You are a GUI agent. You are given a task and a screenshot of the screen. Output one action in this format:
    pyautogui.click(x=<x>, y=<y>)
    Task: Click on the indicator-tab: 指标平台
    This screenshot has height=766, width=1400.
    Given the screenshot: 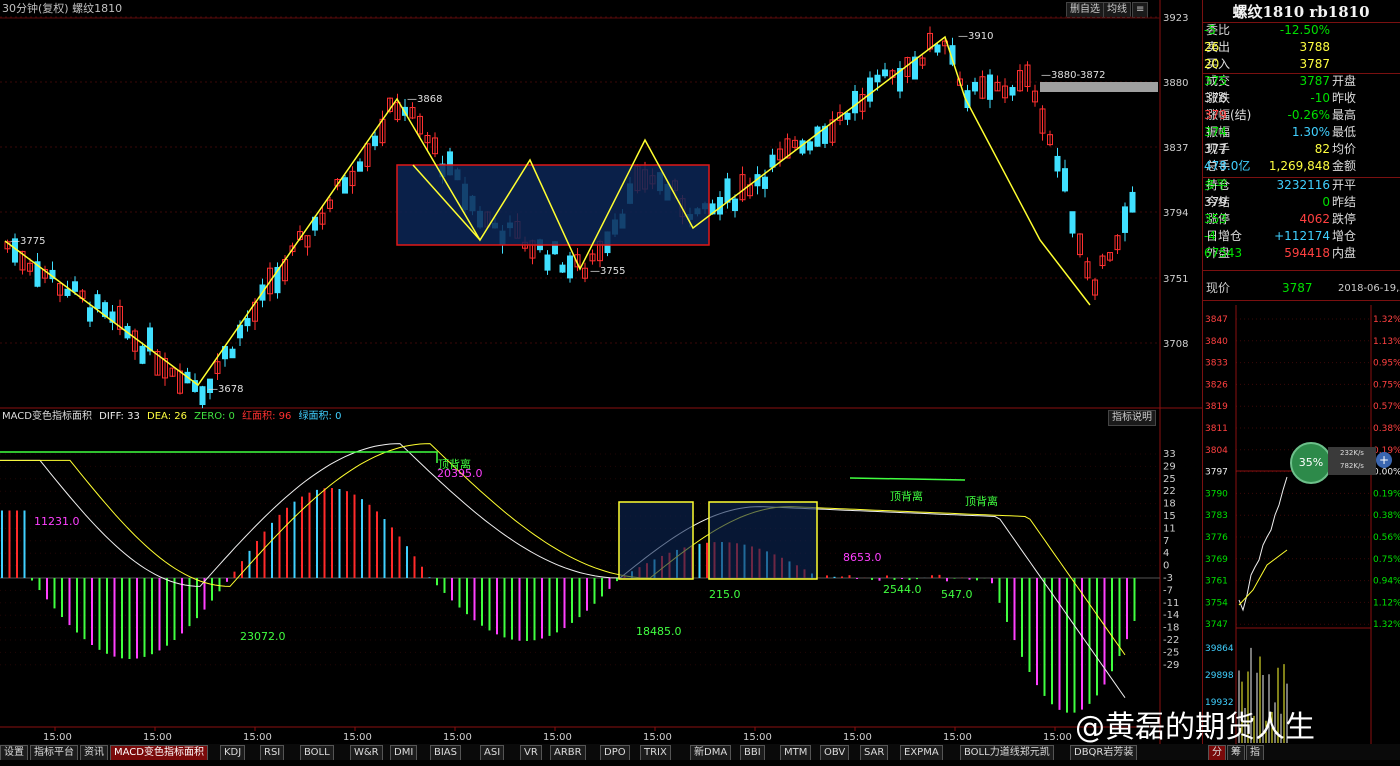 What is the action you would take?
    pyautogui.click(x=54, y=753)
    